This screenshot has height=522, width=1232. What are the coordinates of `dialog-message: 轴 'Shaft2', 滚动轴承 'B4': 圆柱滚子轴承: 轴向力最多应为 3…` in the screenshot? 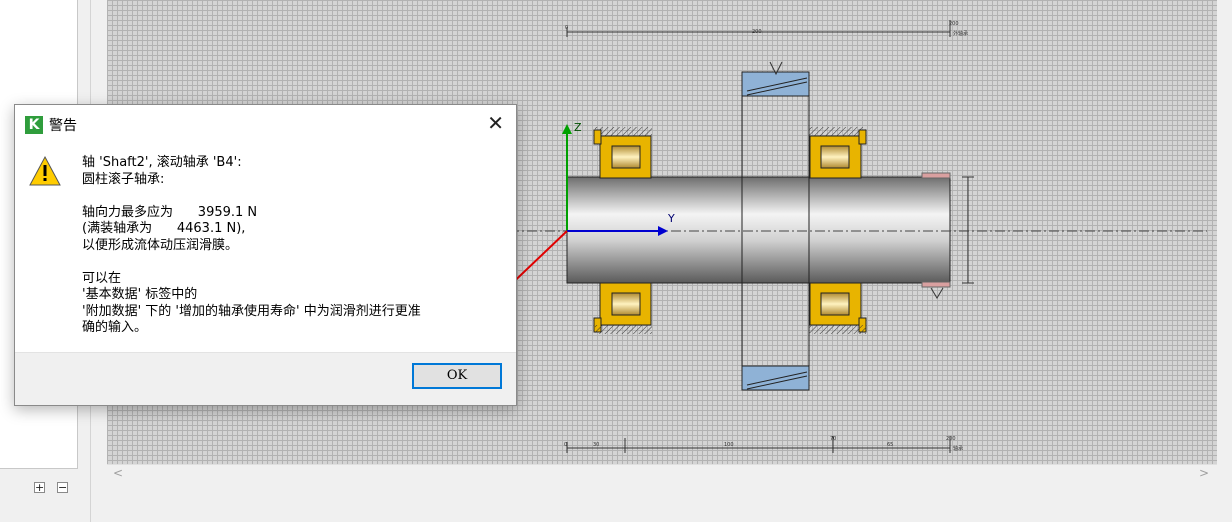 It's located at (251, 245).